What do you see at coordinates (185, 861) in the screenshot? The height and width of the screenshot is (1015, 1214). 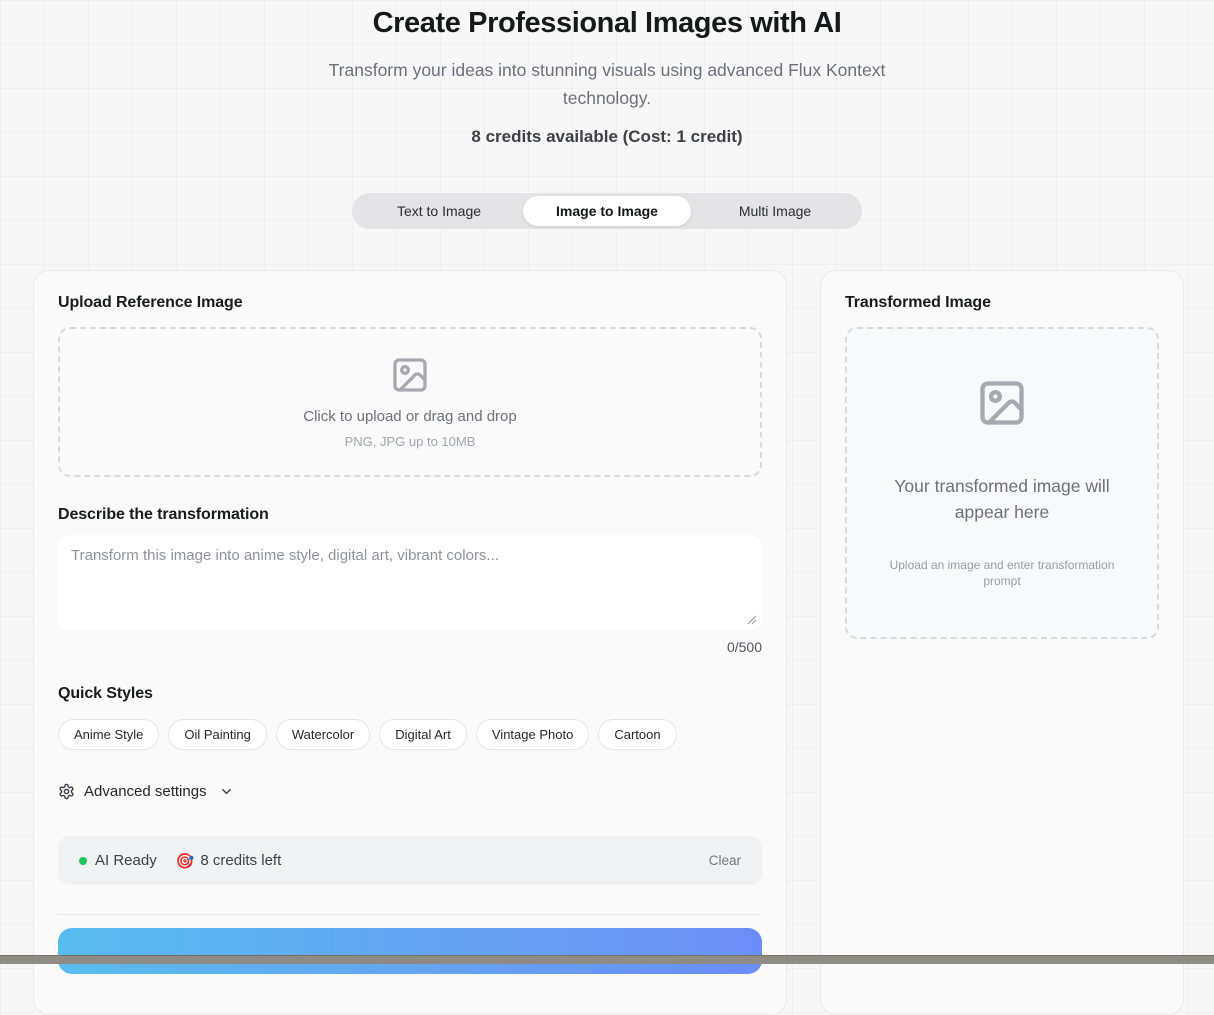 I see `target-icon: 🎯` at bounding box center [185, 861].